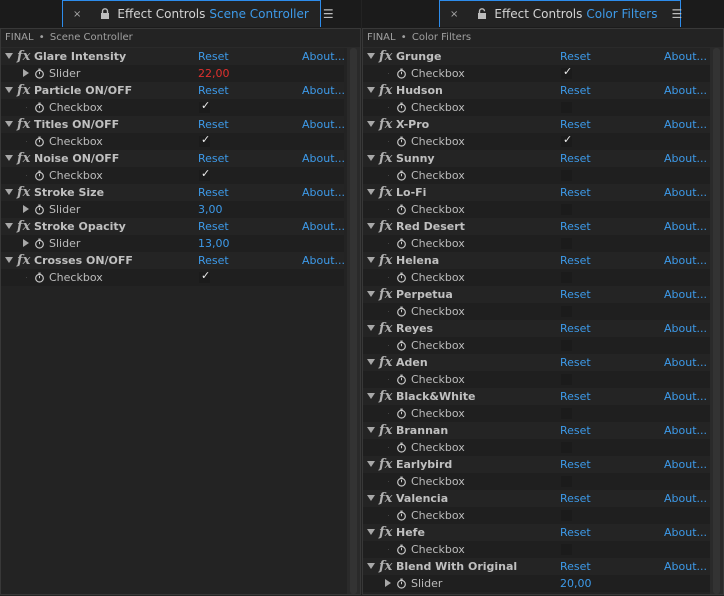 Image resolution: width=724 pixels, height=596 pixels. What do you see at coordinates (677, 14) in the screenshot?
I see `hamburger-menu-icon: ☰` at bounding box center [677, 14].